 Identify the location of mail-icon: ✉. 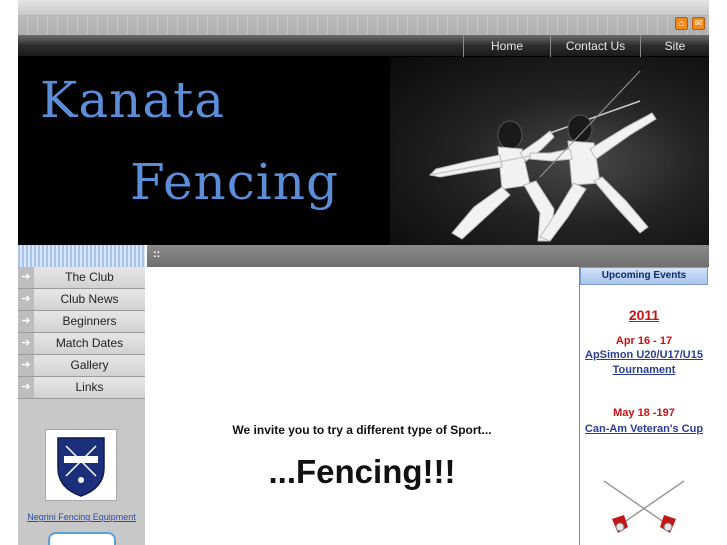
(698, 23).